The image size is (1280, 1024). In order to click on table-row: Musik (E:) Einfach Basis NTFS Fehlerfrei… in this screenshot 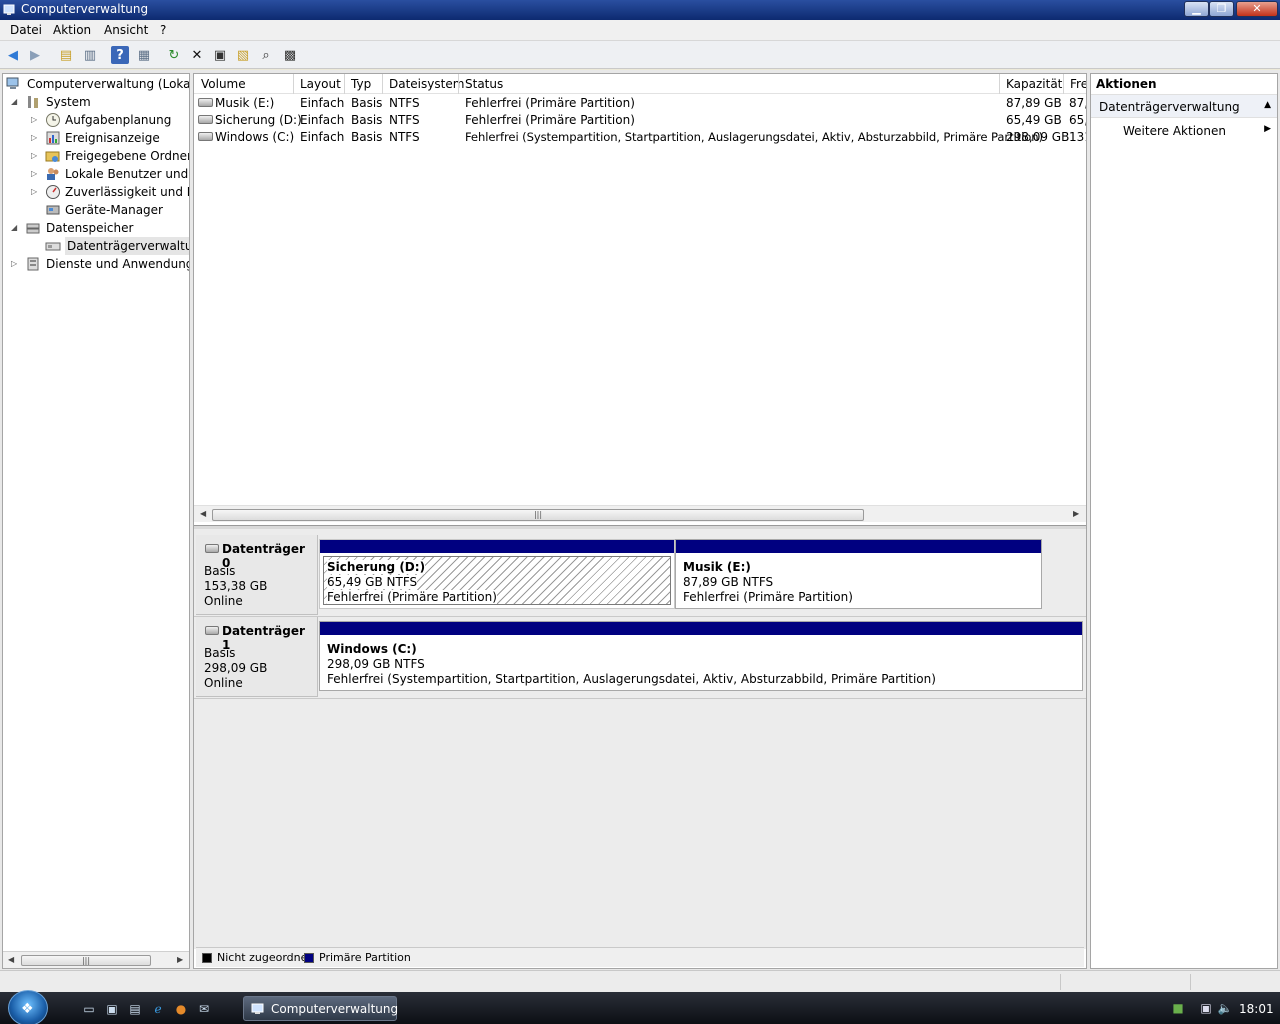, I will do `click(640, 103)`.